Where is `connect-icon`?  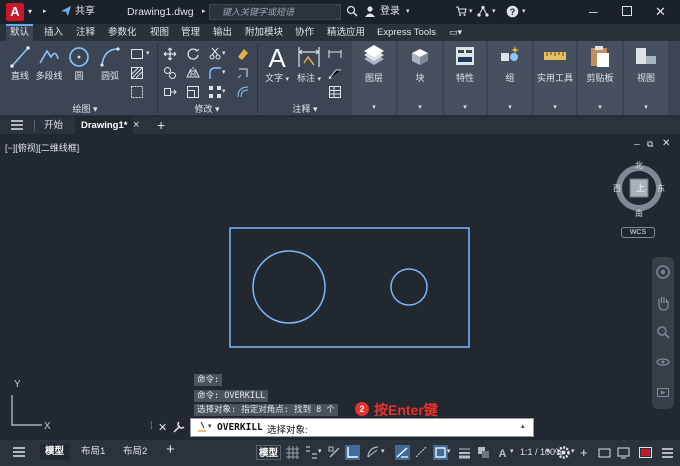
connect-icon is located at coordinates (483, 12).